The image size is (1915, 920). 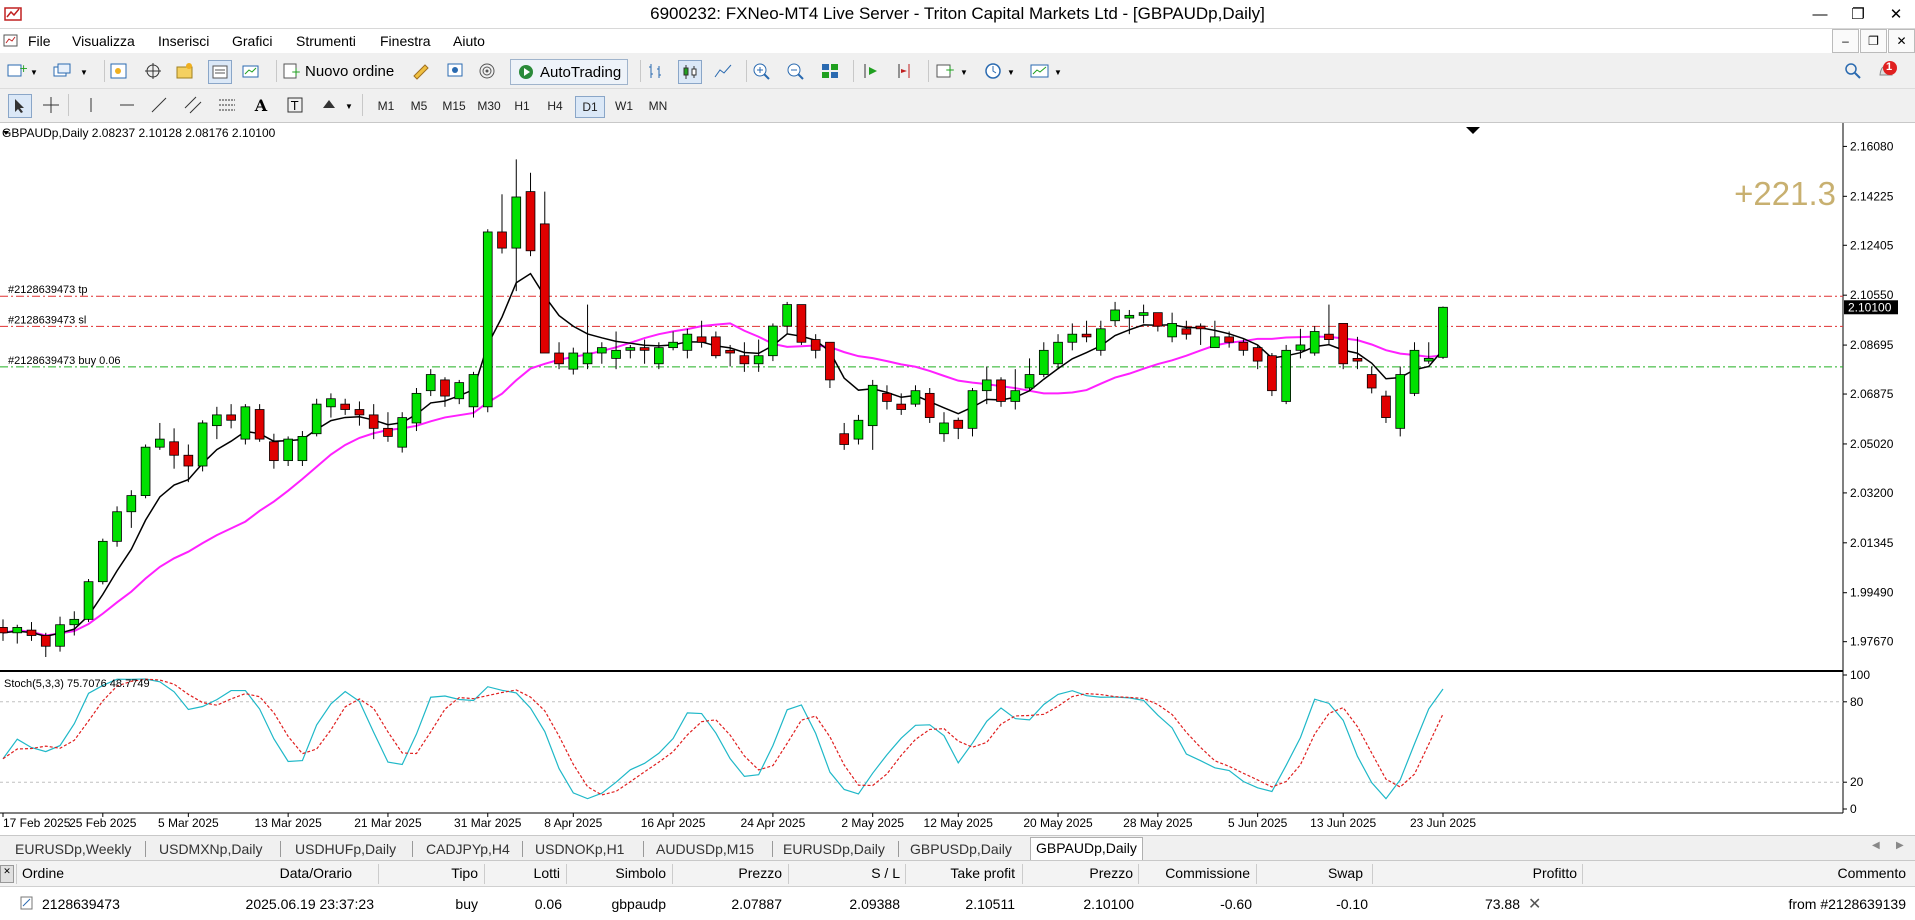 What do you see at coordinates (261, 105) in the screenshot?
I see `text-icon: A` at bounding box center [261, 105].